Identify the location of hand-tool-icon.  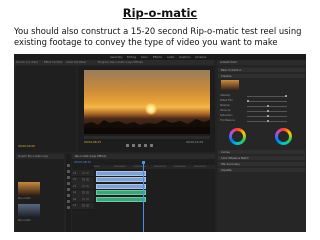
(68, 201).